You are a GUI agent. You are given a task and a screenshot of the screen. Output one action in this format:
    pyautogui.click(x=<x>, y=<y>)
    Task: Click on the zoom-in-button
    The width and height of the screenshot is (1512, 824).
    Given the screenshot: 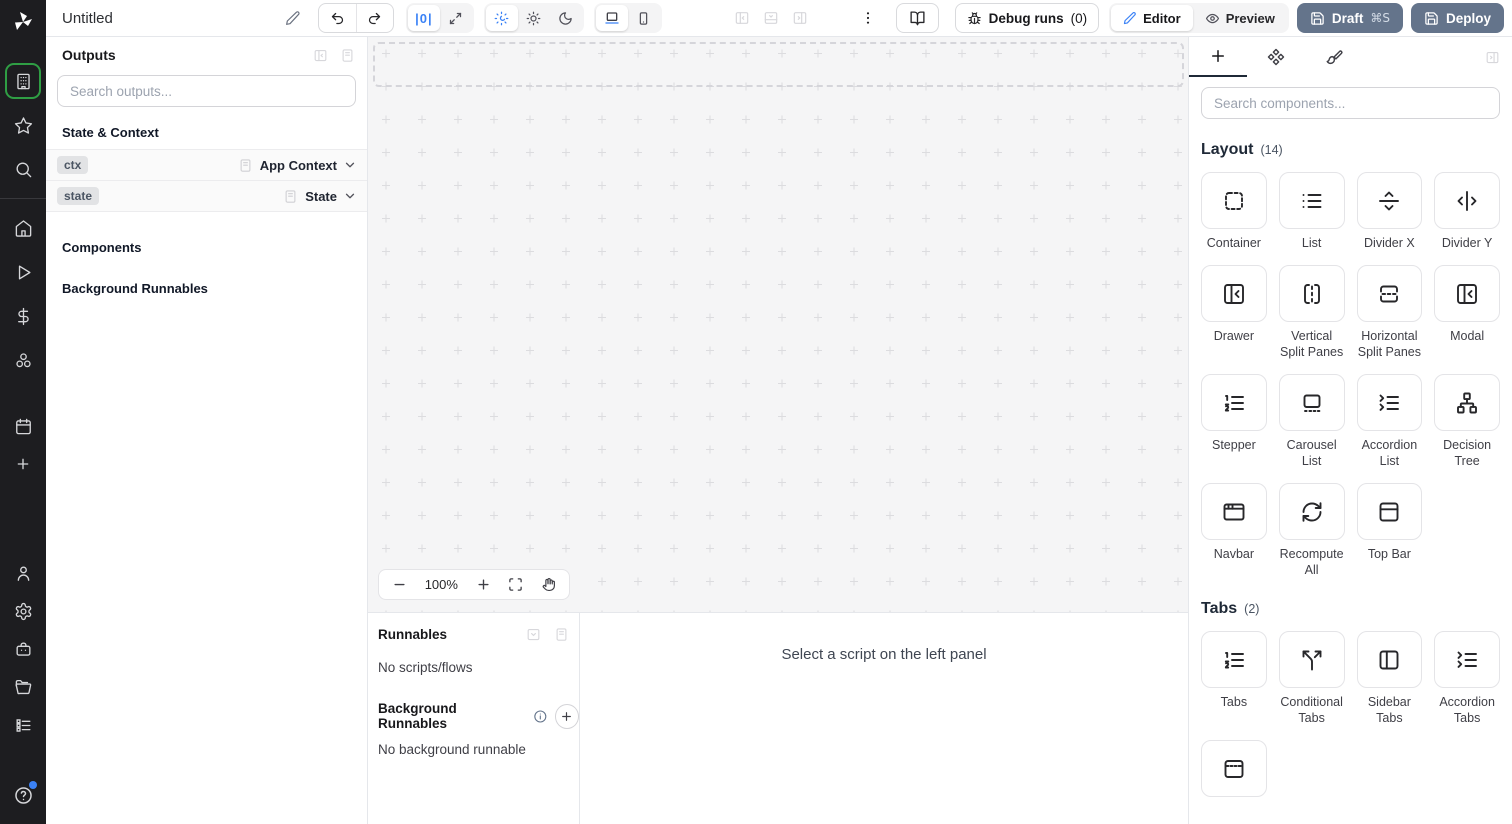 What is the action you would take?
    pyautogui.click(x=483, y=584)
    